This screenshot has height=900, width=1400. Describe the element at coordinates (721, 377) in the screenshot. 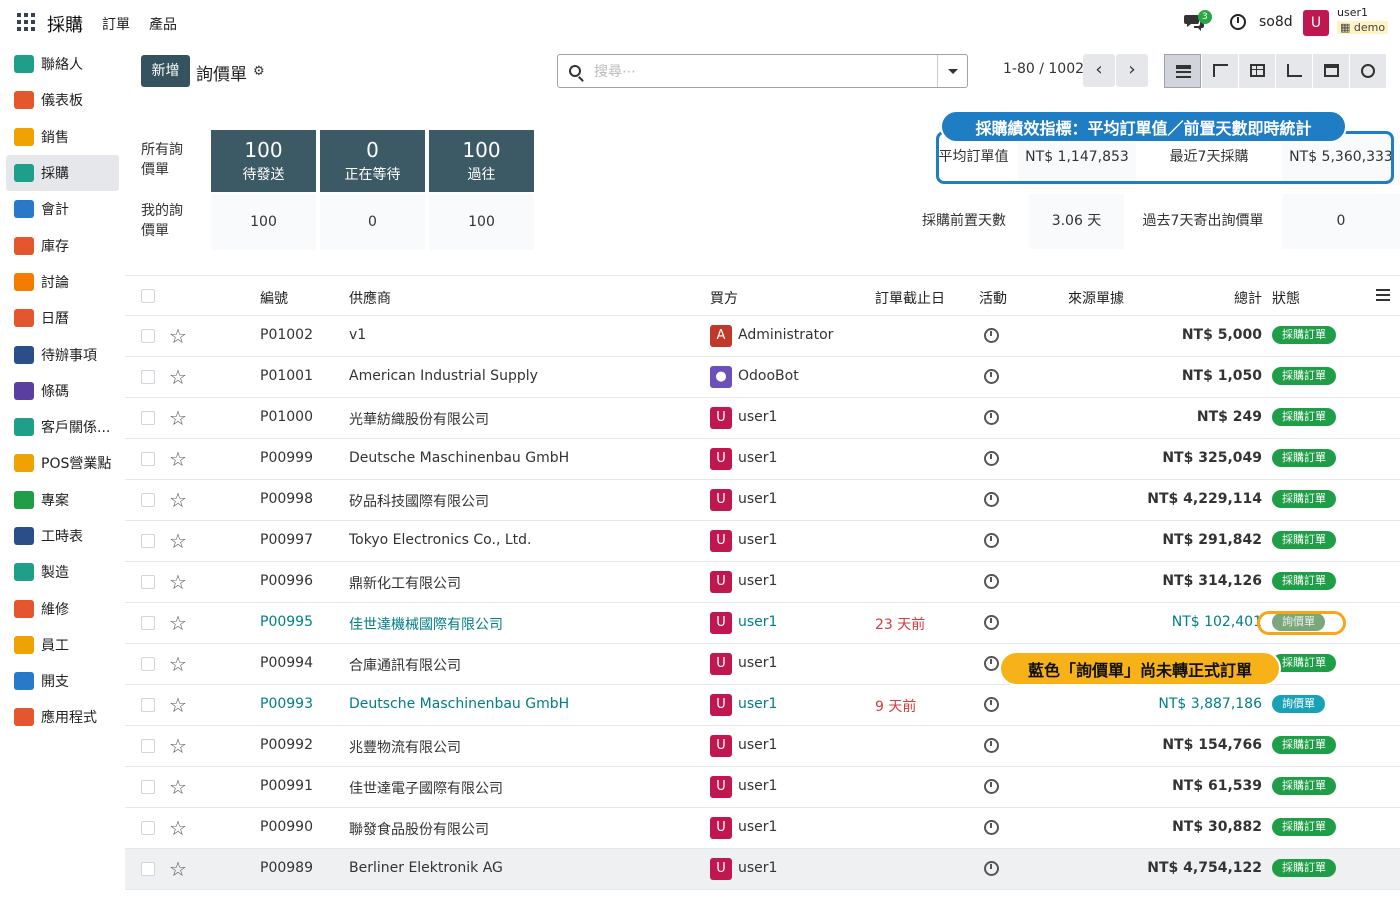

I see `buyer-avatar: ●` at that location.